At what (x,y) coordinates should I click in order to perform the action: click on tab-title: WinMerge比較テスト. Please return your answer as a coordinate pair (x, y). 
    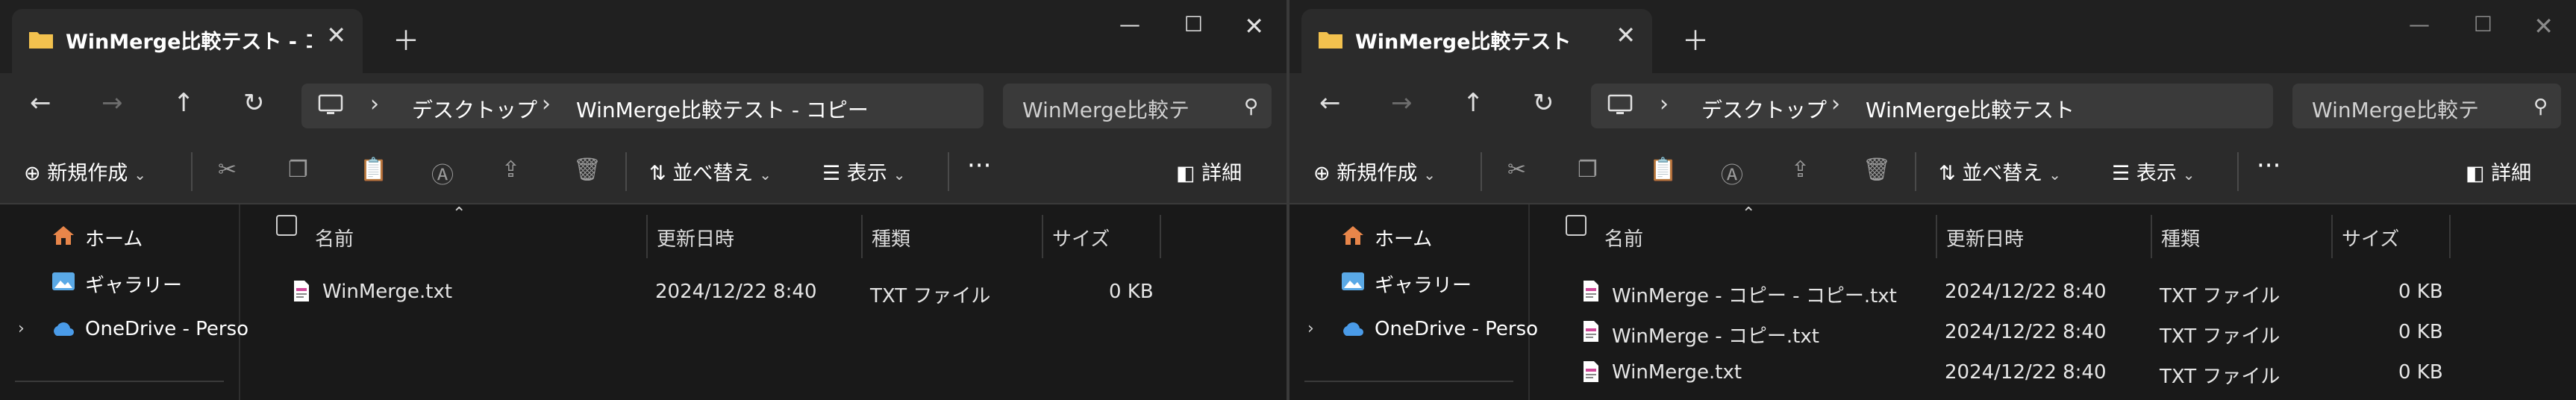
    Looking at the image, I should click on (1463, 43).